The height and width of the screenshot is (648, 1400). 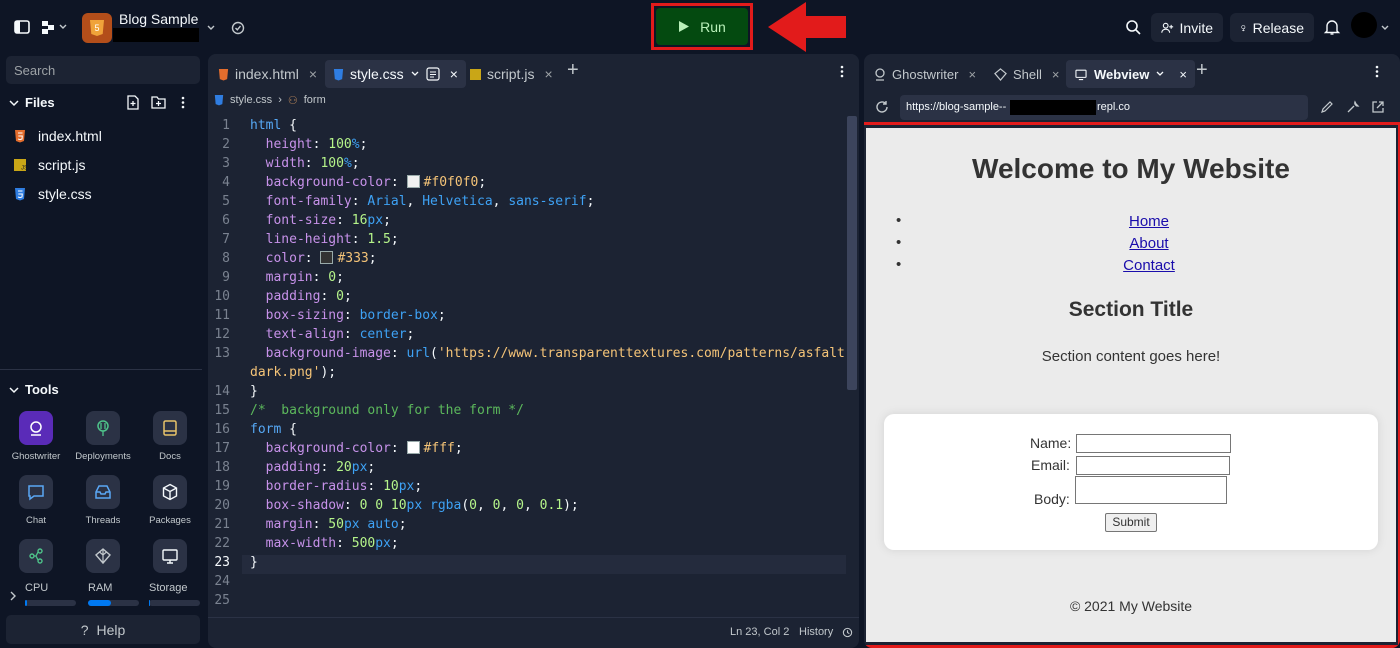 I want to click on replit-logo-icon, so click(x=55, y=27).